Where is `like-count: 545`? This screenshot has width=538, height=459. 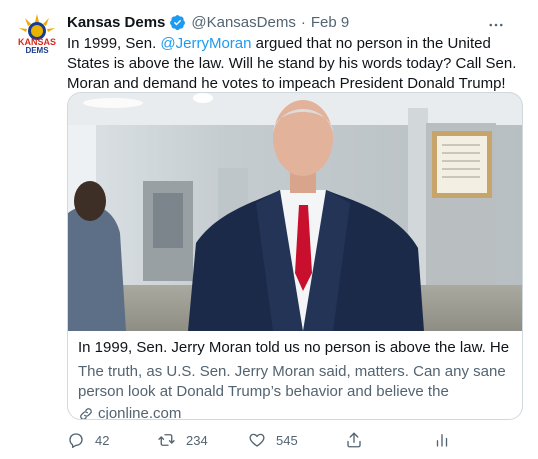 like-count: 545 is located at coordinates (287, 440).